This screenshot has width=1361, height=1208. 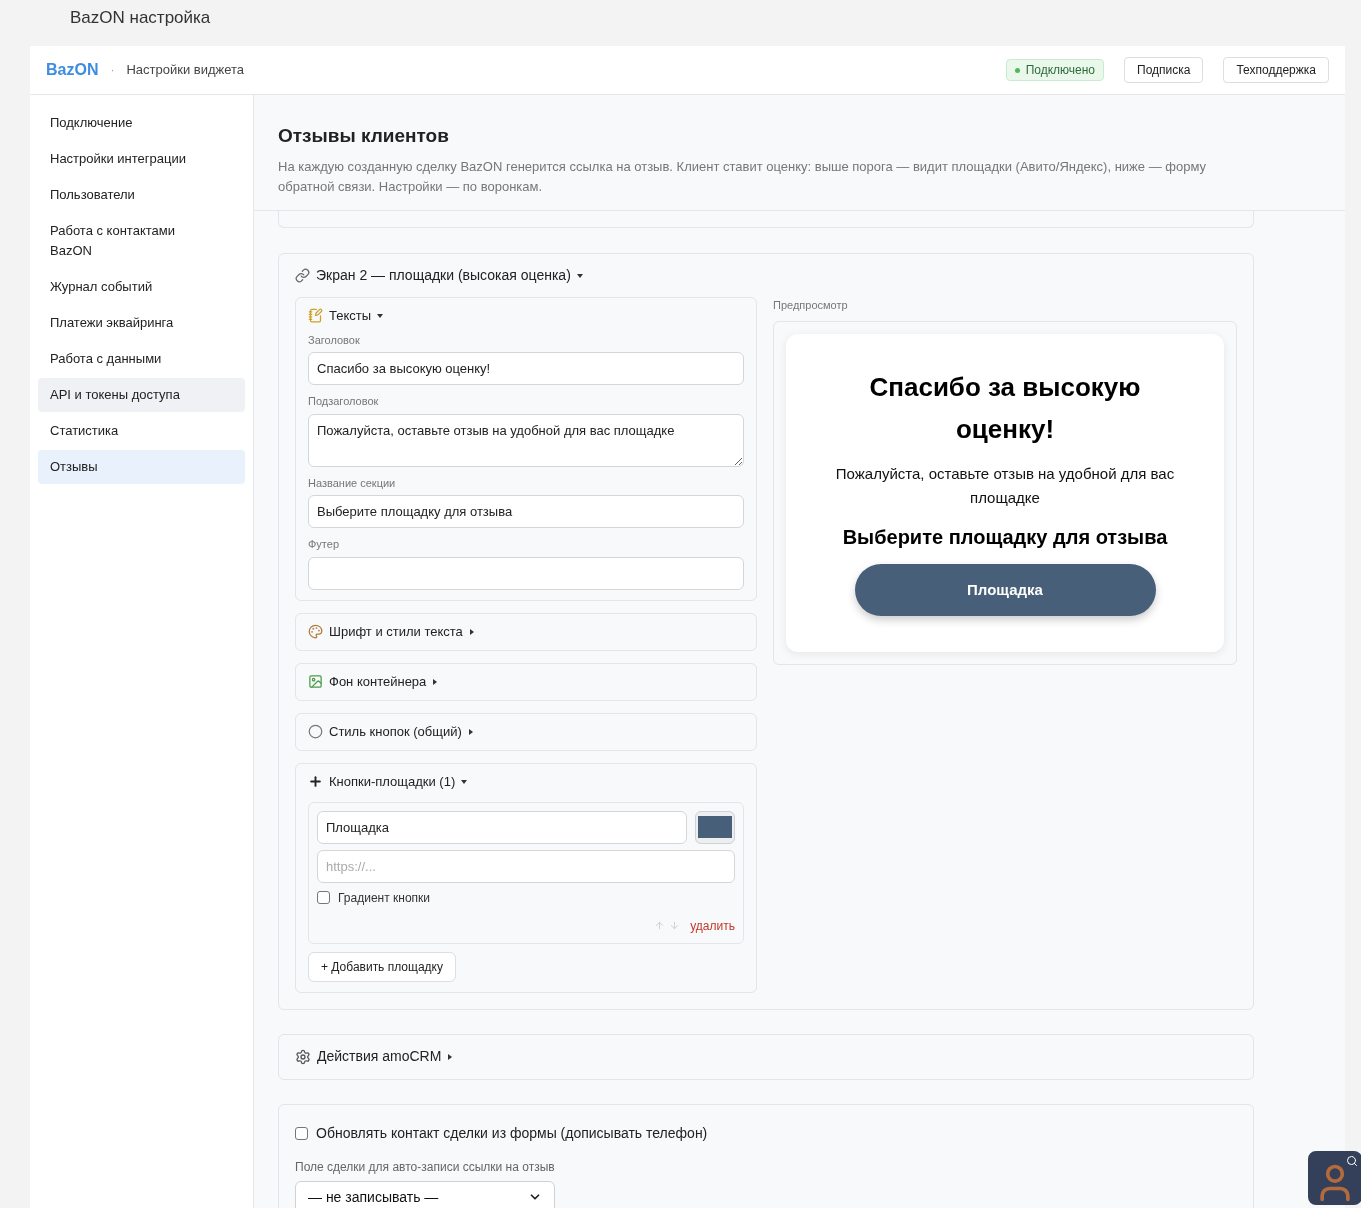 What do you see at coordinates (384, 898) in the screenshot?
I see `checkbox-label: Градиент кнопки` at bounding box center [384, 898].